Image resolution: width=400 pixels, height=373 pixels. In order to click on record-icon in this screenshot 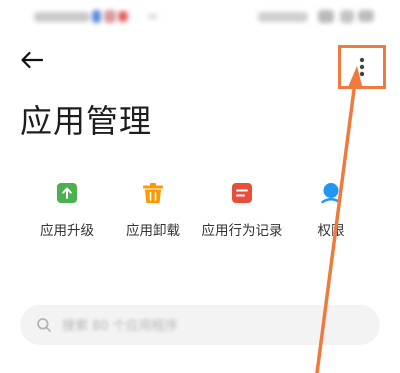, I will do `click(242, 193)`.